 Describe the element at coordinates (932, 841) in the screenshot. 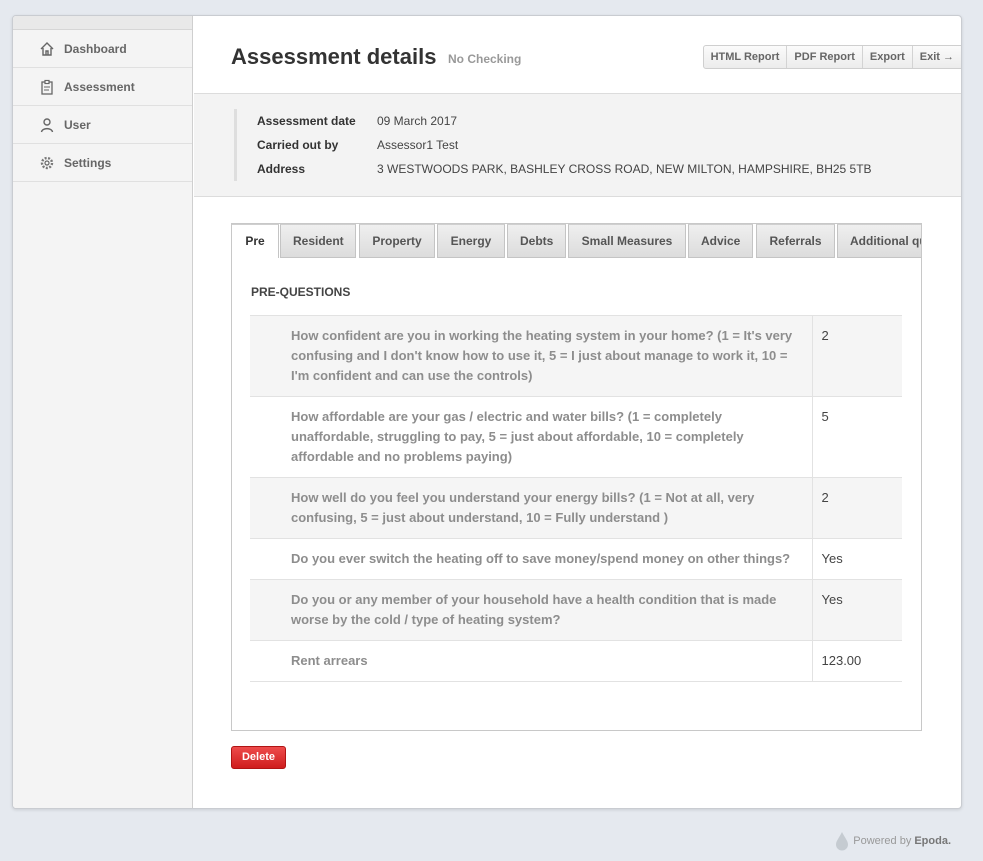

I see `footer-brand: Epoda.` at that location.